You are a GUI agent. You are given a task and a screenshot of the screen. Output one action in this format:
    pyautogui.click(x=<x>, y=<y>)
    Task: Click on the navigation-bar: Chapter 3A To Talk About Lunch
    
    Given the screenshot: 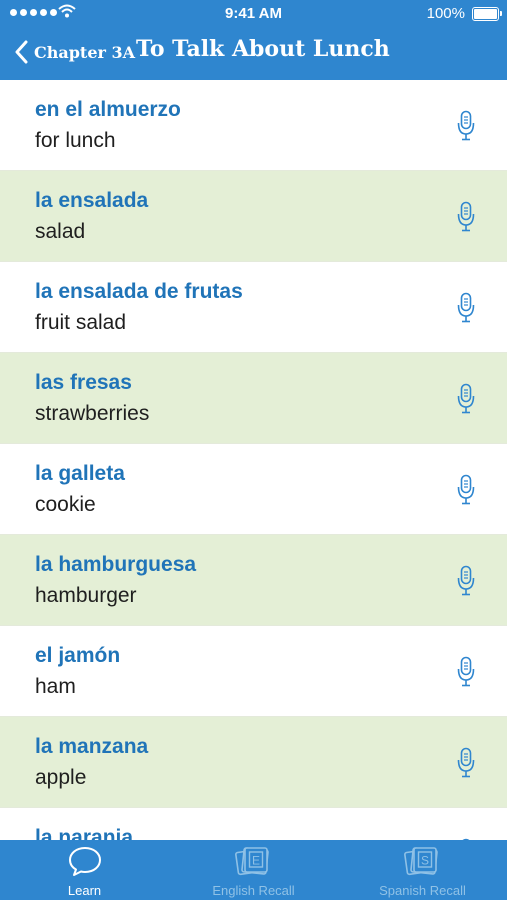 What is the action you would take?
    pyautogui.click(x=253, y=53)
    